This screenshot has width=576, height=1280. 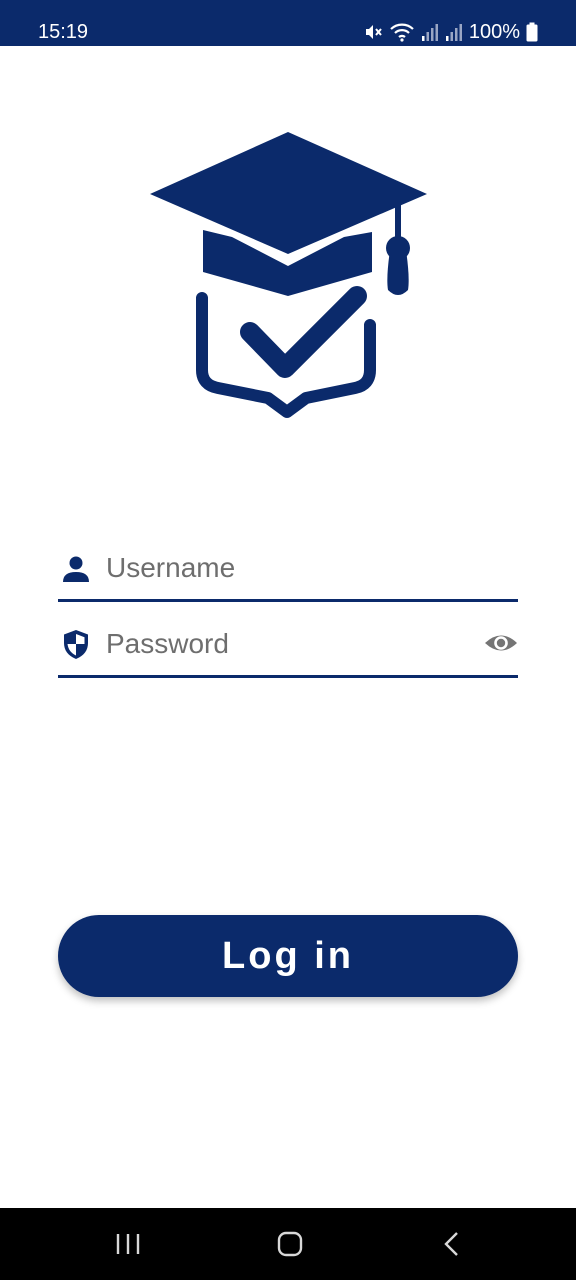 What do you see at coordinates (501, 643) in the screenshot?
I see `eye-icon` at bounding box center [501, 643].